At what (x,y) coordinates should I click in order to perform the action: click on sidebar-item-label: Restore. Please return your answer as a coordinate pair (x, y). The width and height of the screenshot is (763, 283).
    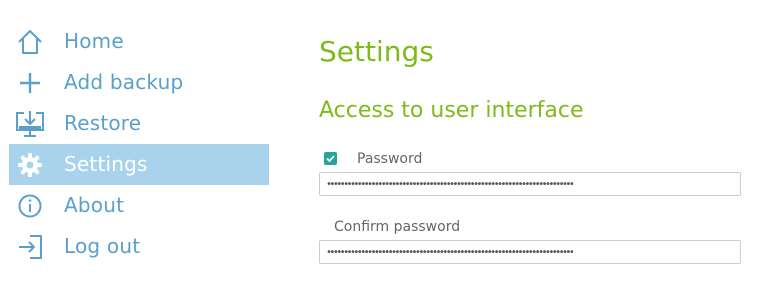
    Looking at the image, I should click on (103, 123).